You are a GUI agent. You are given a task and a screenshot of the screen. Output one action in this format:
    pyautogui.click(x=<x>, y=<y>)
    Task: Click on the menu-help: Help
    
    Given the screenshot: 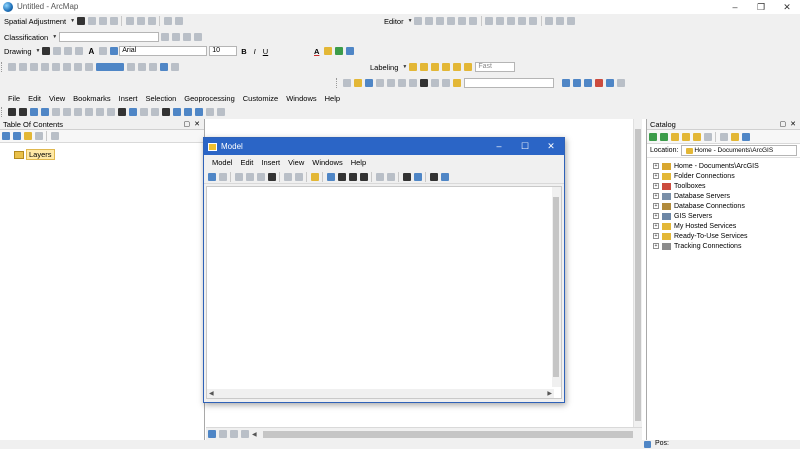 What is the action you would take?
    pyautogui.click(x=332, y=98)
    